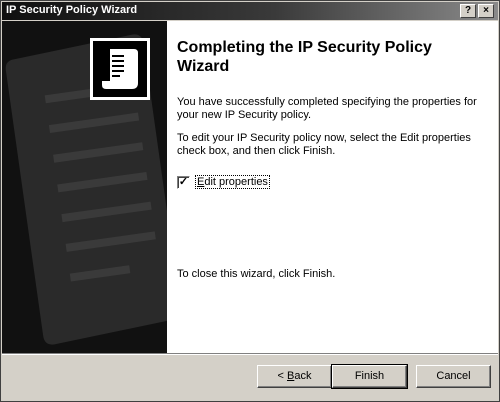 The height and width of the screenshot is (402, 500). What do you see at coordinates (72, 10) in the screenshot?
I see `window-title: IP Security Policy Wizard` at bounding box center [72, 10].